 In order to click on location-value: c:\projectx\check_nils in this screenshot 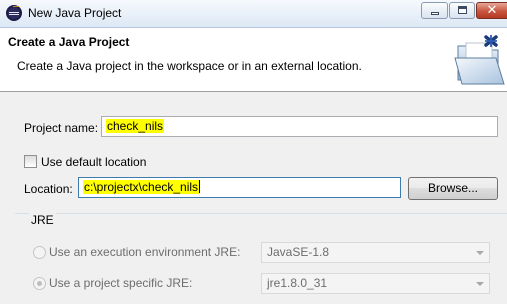, I will do `click(141, 187)`.